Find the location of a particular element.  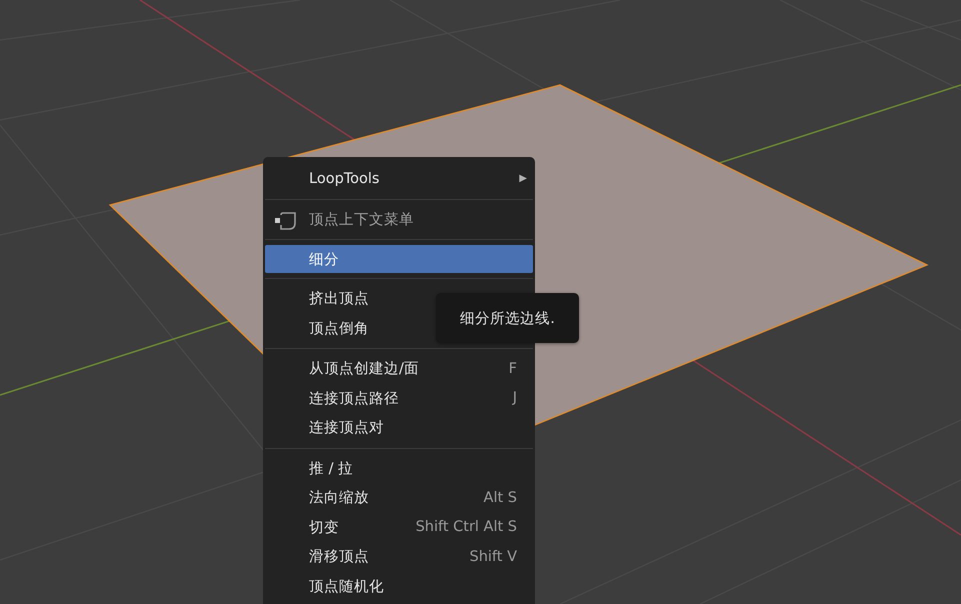

tooltip: 细分所选边线. is located at coordinates (507, 318).